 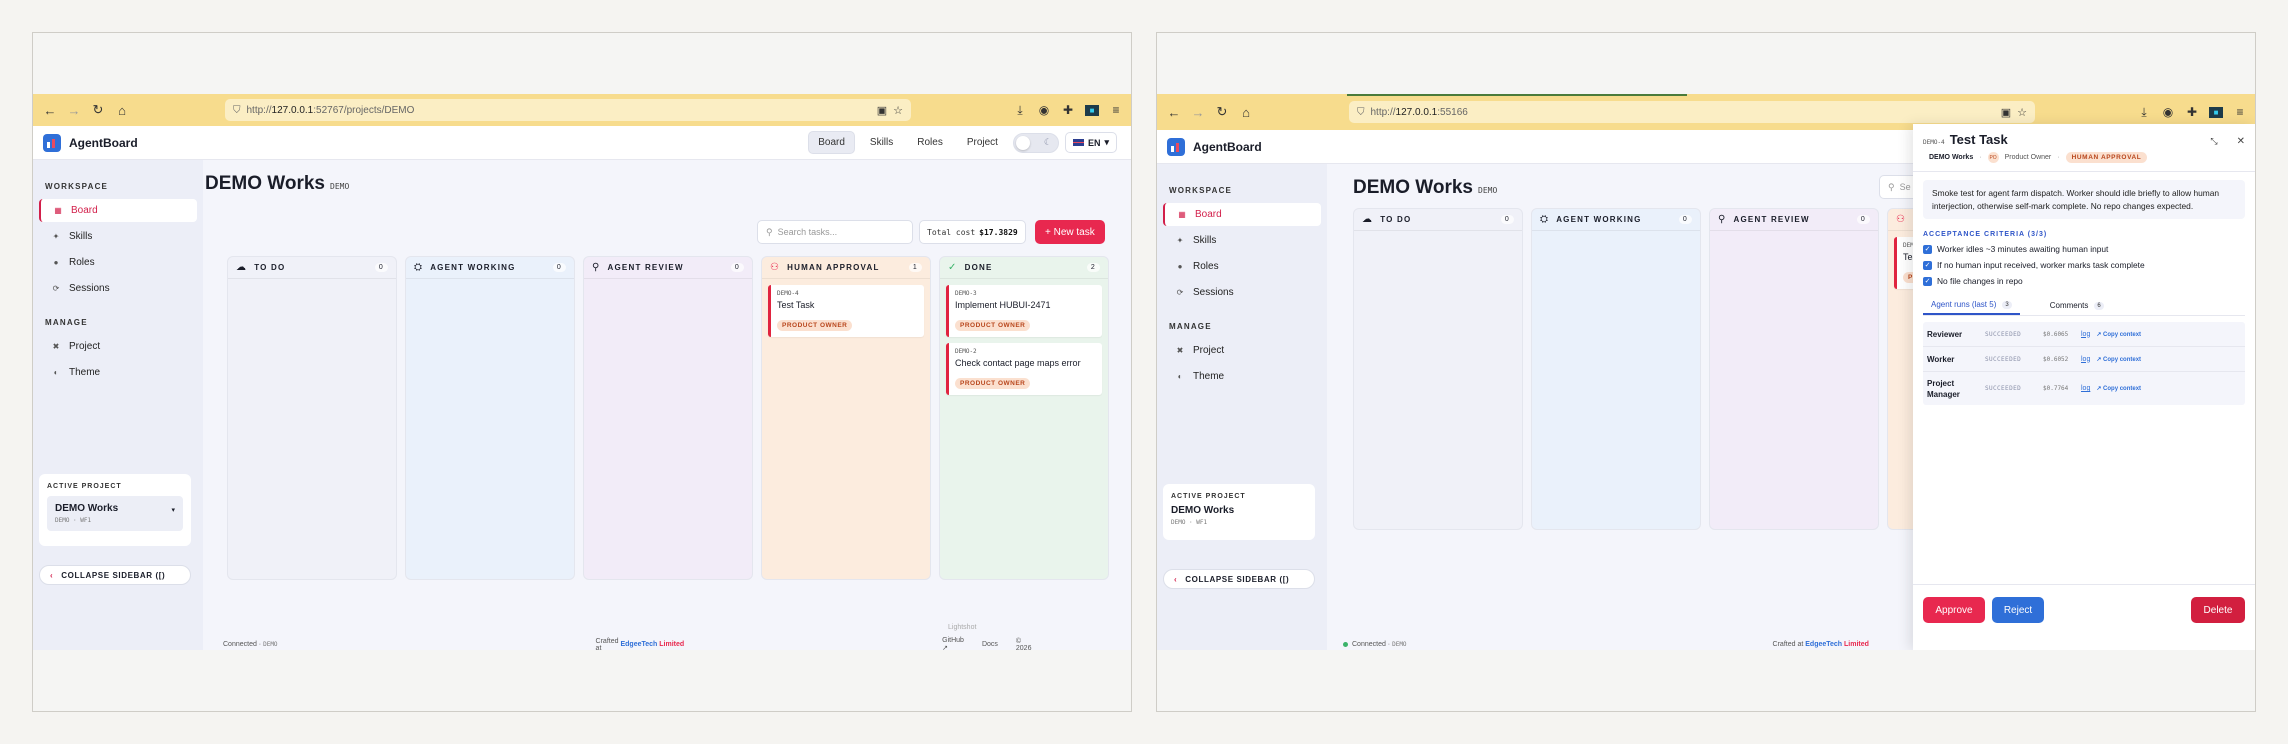 What do you see at coordinates (1209, 376) in the screenshot?
I see `sidebar-item-label: Theme` at bounding box center [1209, 376].